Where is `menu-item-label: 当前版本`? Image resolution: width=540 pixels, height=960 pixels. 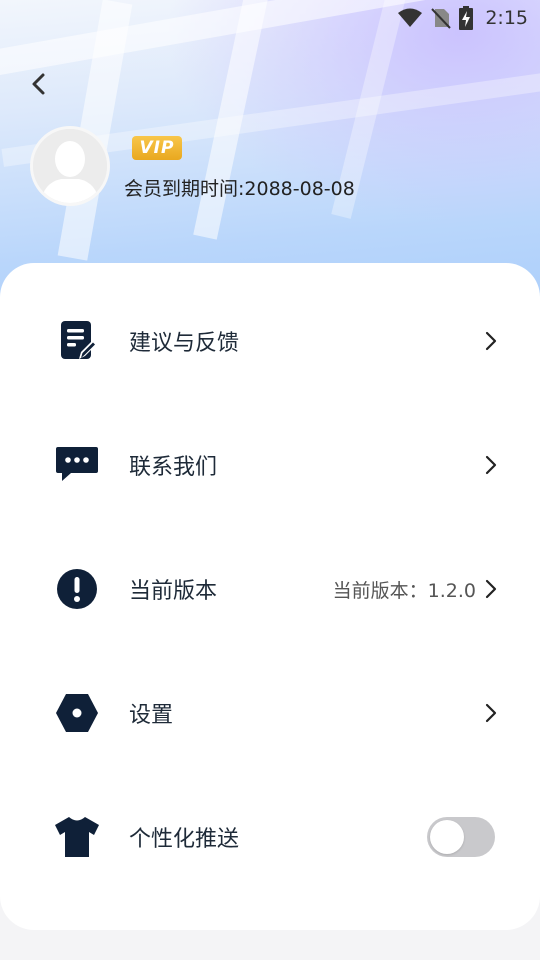 menu-item-label: 当前版本 is located at coordinates (173, 591).